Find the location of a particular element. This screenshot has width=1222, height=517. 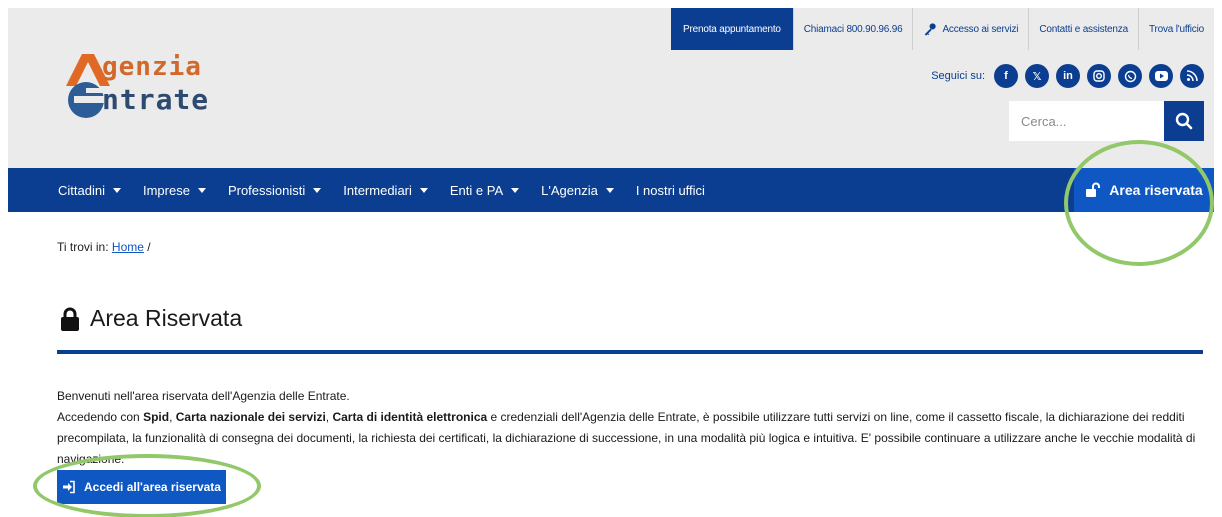

social-label: Seguici su: is located at coordinates (958, 76).